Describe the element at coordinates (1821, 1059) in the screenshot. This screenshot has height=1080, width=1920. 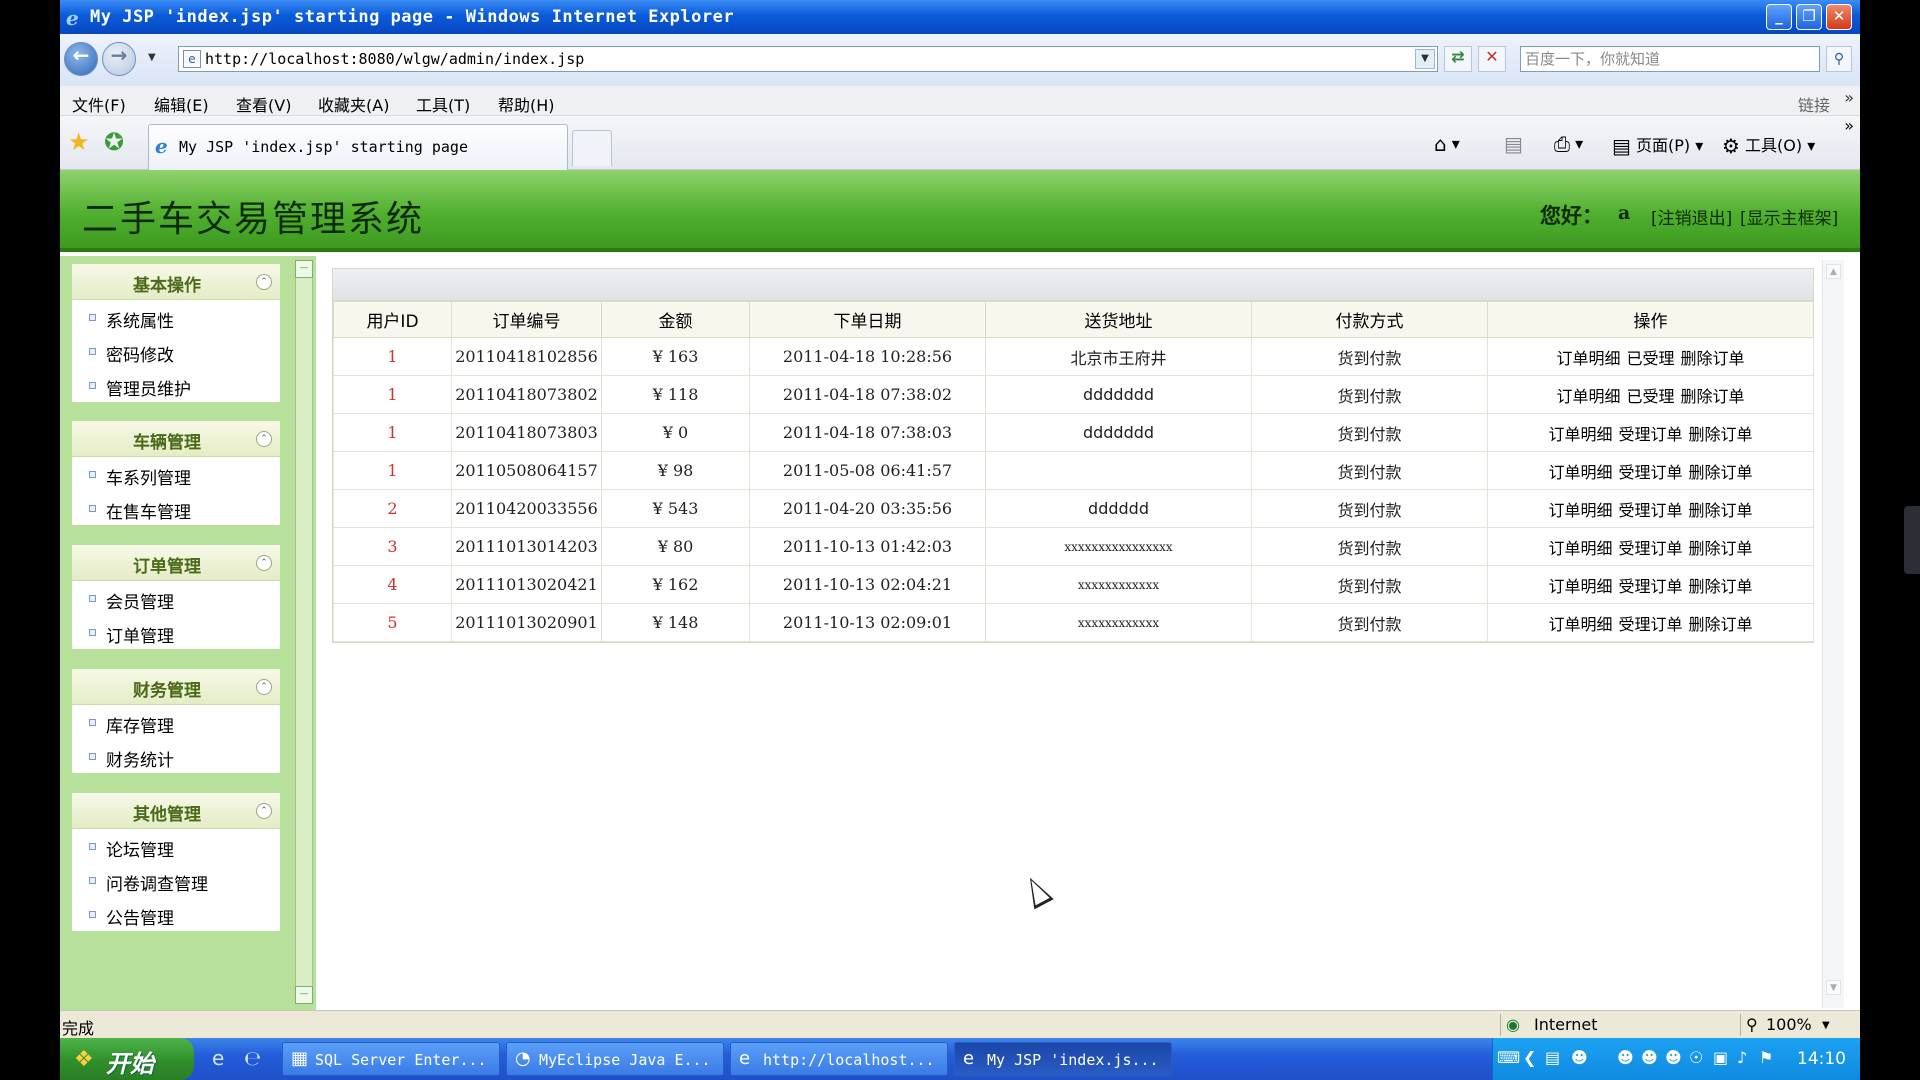
I see `clock: 14:10` at that location.